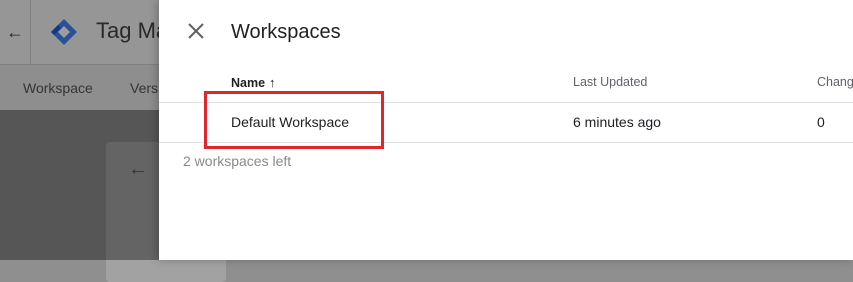  What do you see at coordinates (835, 82) in the screenshot?
I see `column-header-changes: Chang` at bounding box center [835, 82].